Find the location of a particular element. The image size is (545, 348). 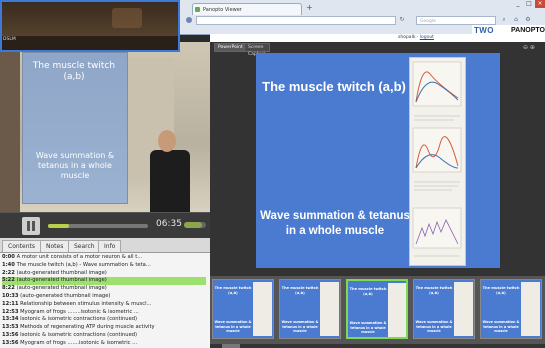

outline-time: 1:40 is located at coordinates (8, 264).